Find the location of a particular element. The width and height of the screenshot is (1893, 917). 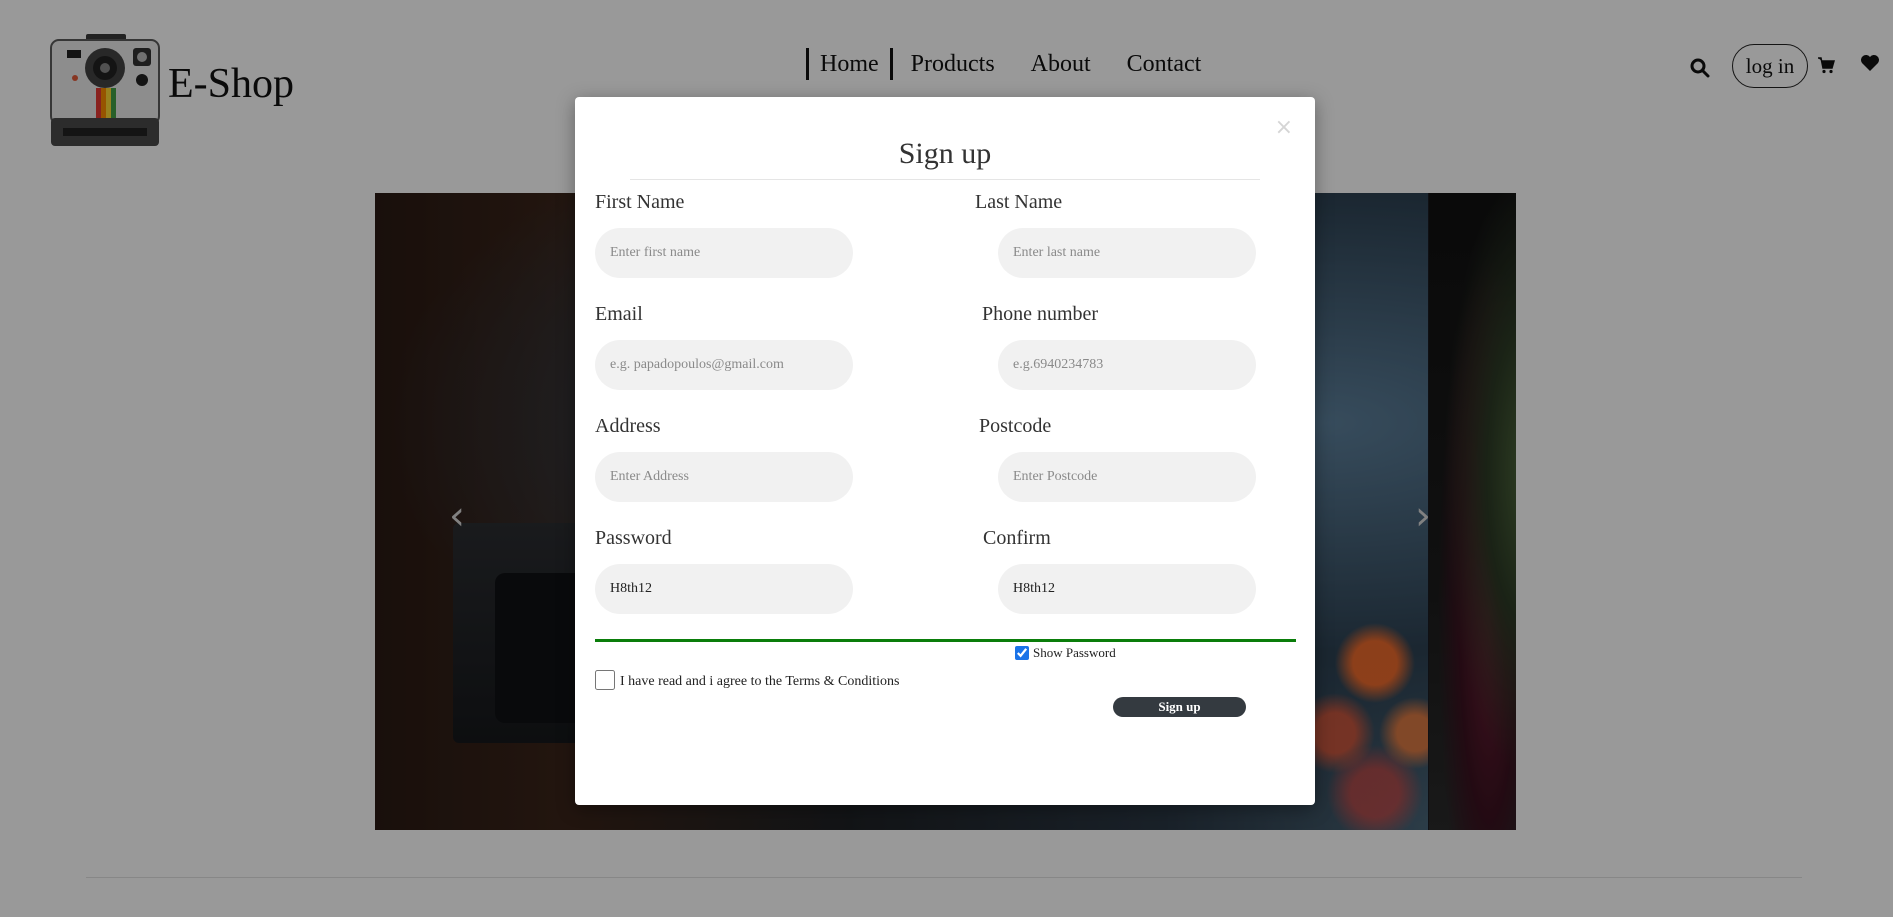

postcode-input is located at coordinates (1127, 477).